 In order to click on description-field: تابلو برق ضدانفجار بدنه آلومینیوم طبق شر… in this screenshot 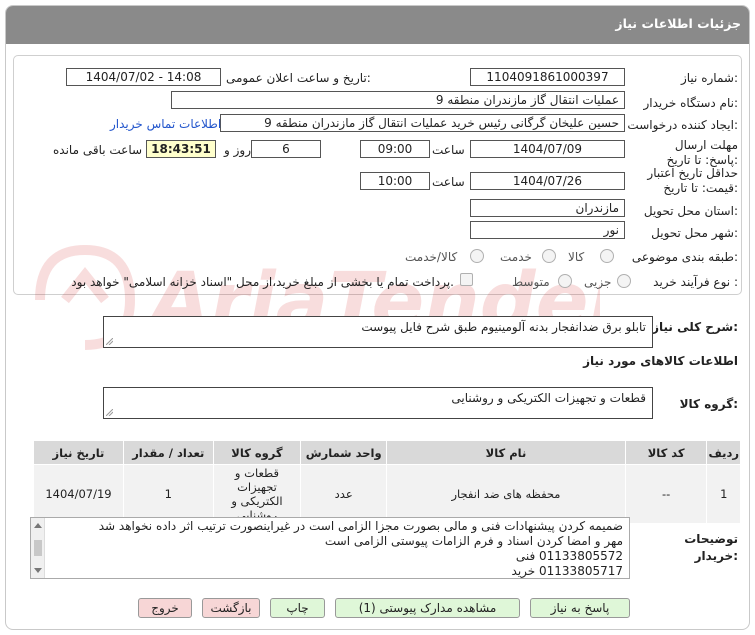, I will do `click(378, 332)`.